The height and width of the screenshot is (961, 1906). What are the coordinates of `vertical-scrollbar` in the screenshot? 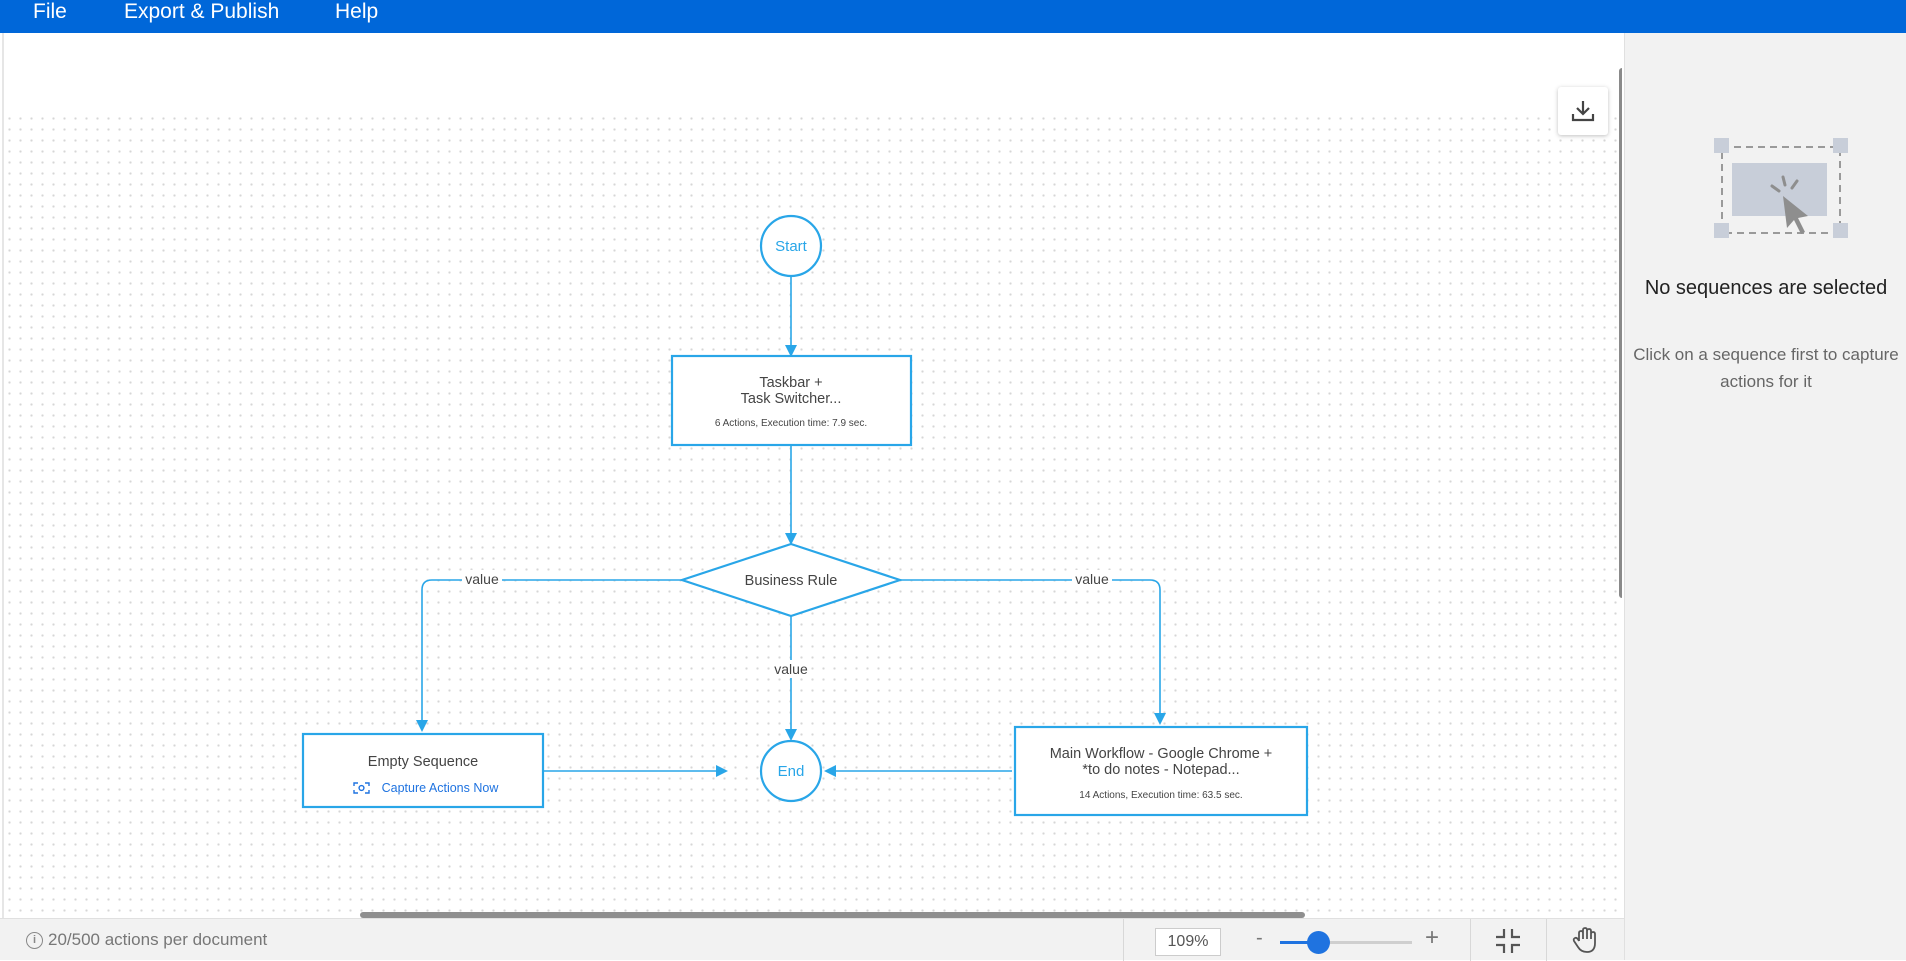 It's located at (1620, 333).